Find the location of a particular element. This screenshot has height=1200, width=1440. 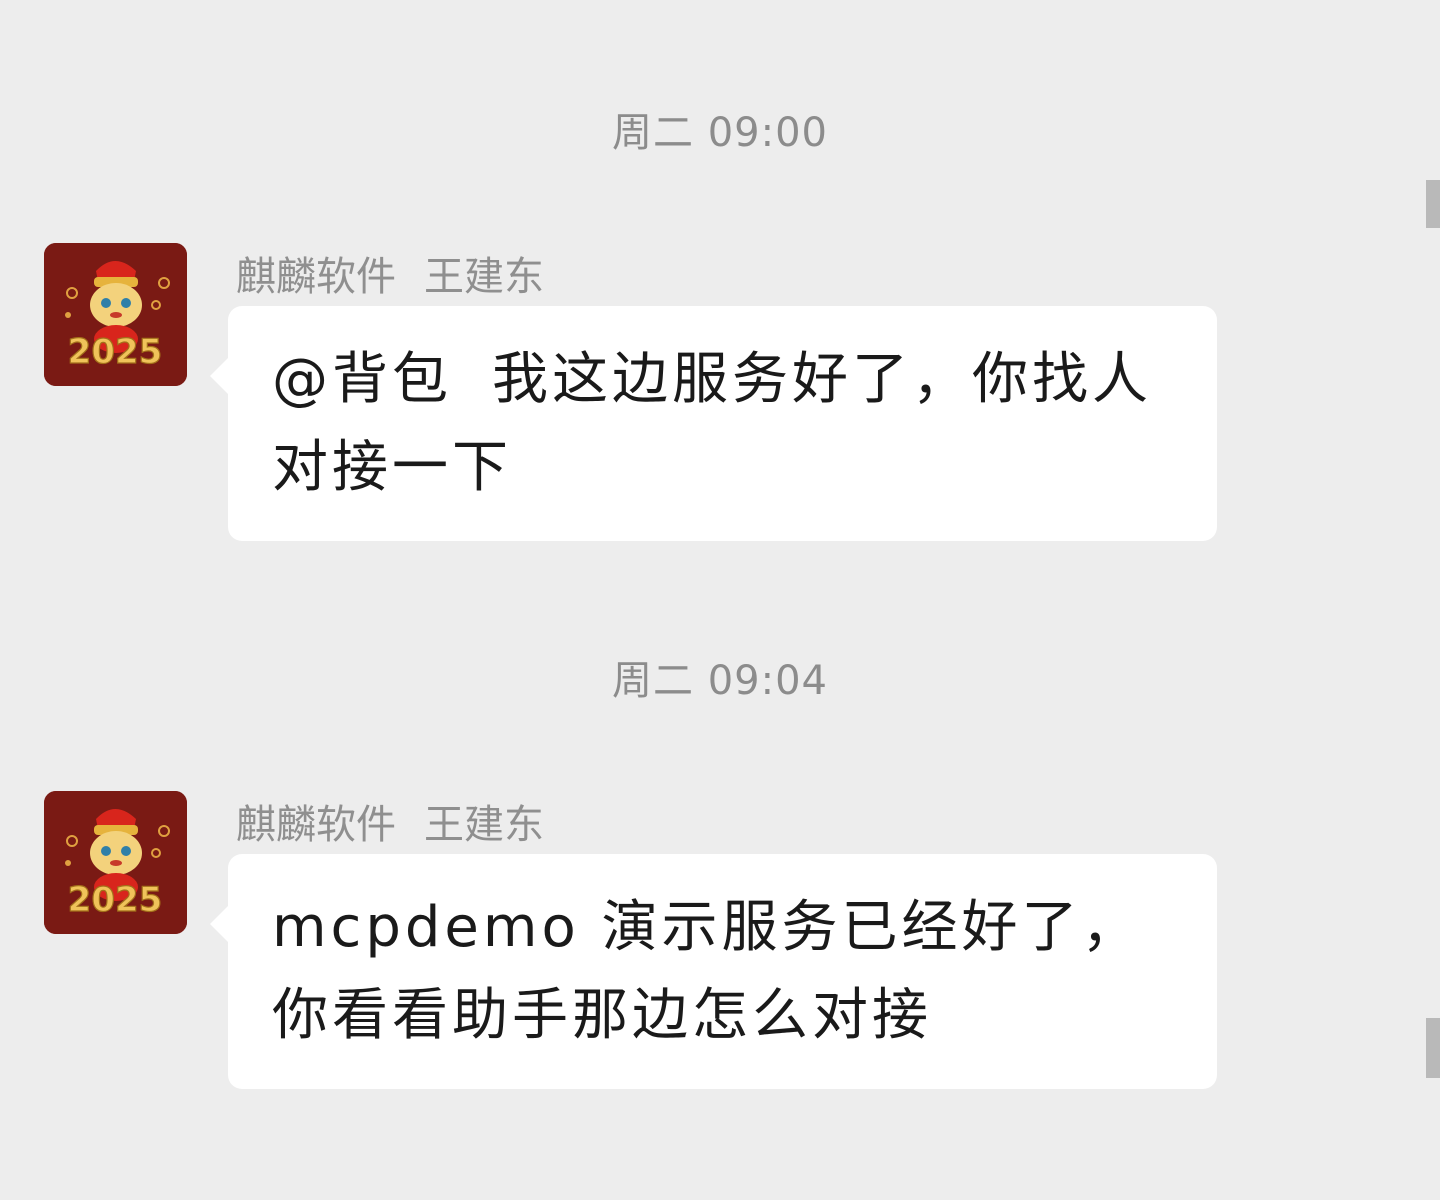

message-bubble: mcpdemo 演示服务已经好了，你看看助手那边怎么对接 is located at coordinates (713, 971).